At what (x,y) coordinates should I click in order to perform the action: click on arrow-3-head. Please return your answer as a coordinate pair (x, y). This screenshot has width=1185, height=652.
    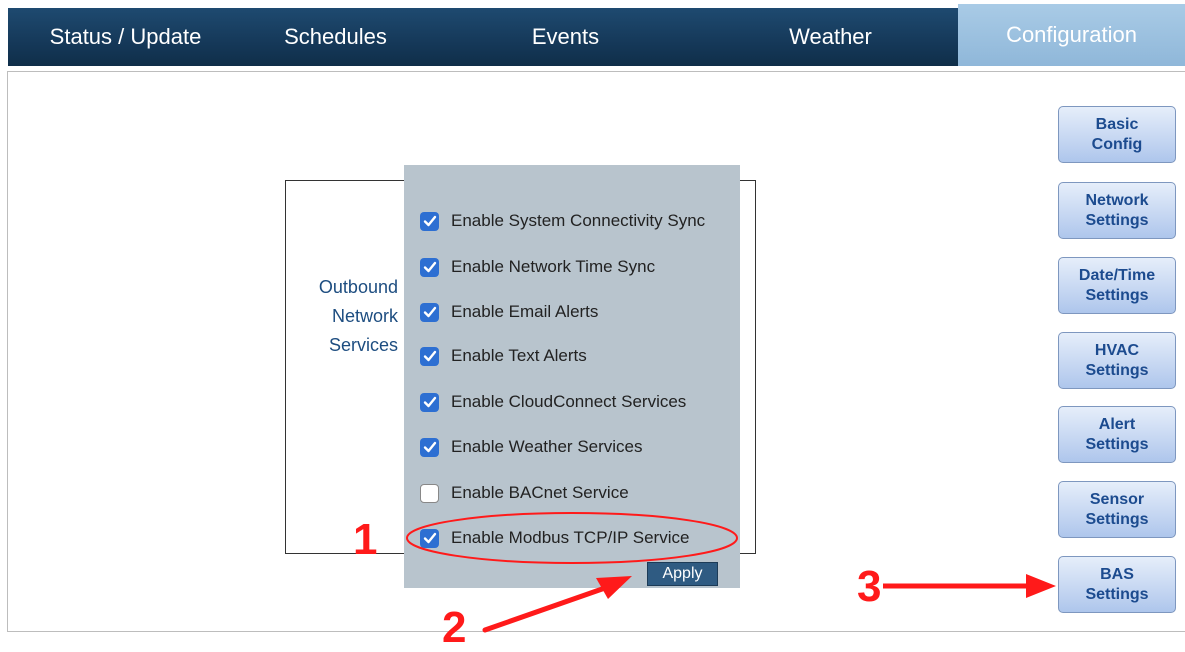
    Looking at the image, I should click on (1041, 586).